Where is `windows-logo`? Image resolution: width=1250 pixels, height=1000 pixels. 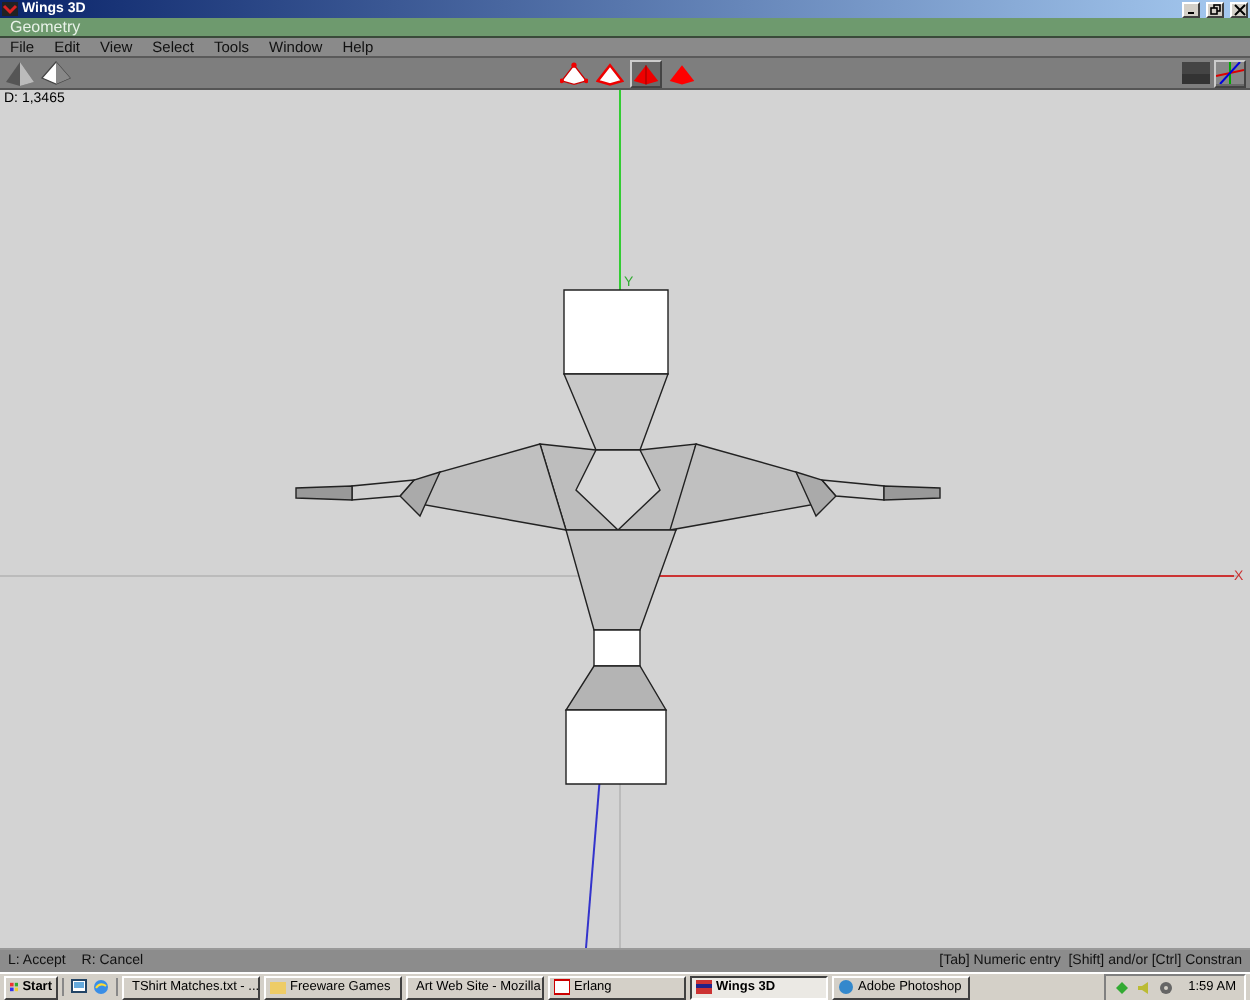 windows-logo is located at coordinates (14, 987).